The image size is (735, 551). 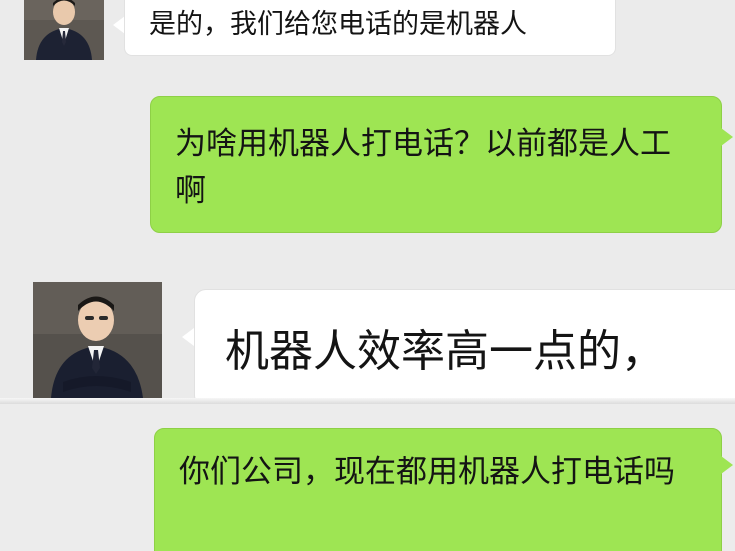 What do you see at coordinates (427, 472) in the screenshot?
I see `message-text: 你们公司，现在都用机器人打电话吗` at bounding box center [427, 472].